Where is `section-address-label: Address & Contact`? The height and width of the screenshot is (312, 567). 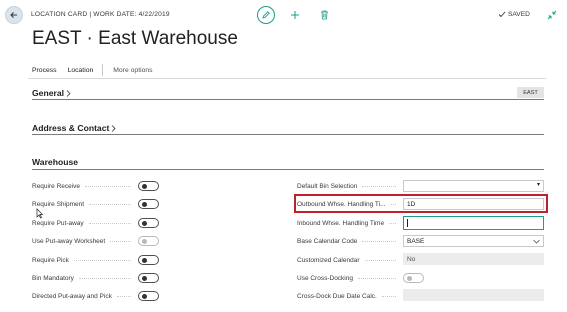
section-address-label: Address & Contact is located at coordinates (71, 128).